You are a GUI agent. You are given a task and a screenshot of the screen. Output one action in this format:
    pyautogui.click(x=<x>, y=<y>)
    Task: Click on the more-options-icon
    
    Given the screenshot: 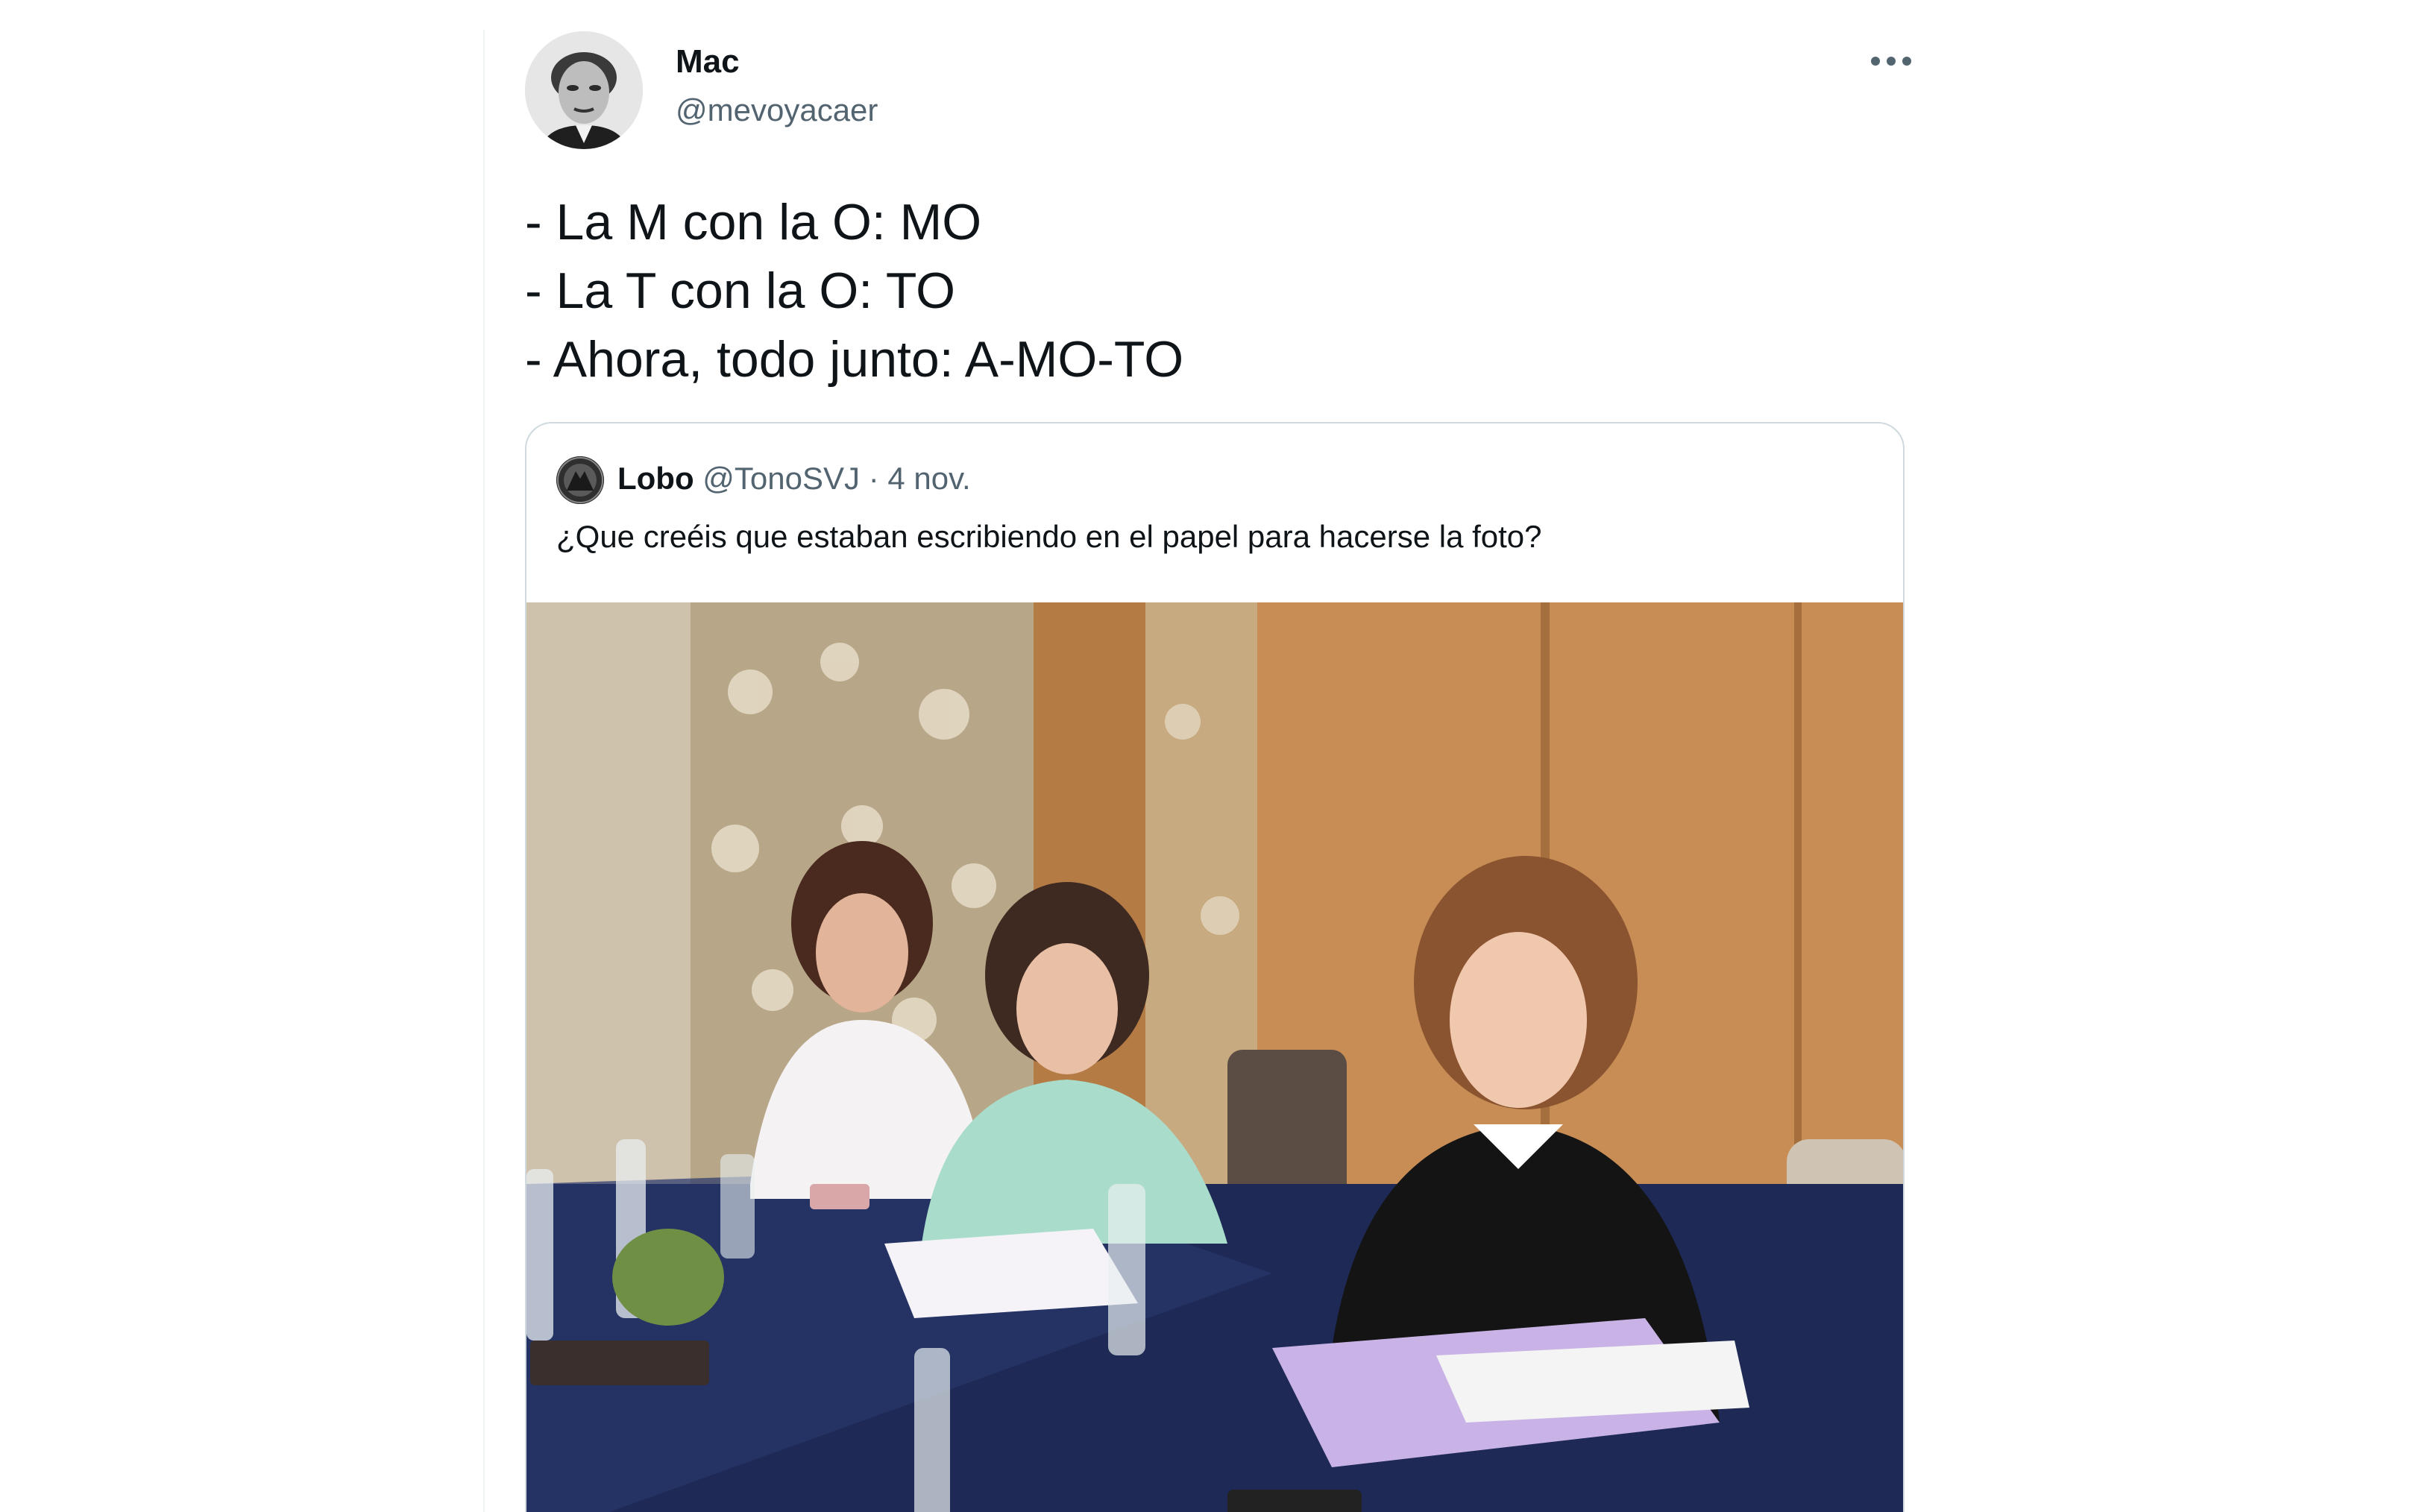 What is the action you would take?
    pyautogui.click(x=1891, y=61)
    